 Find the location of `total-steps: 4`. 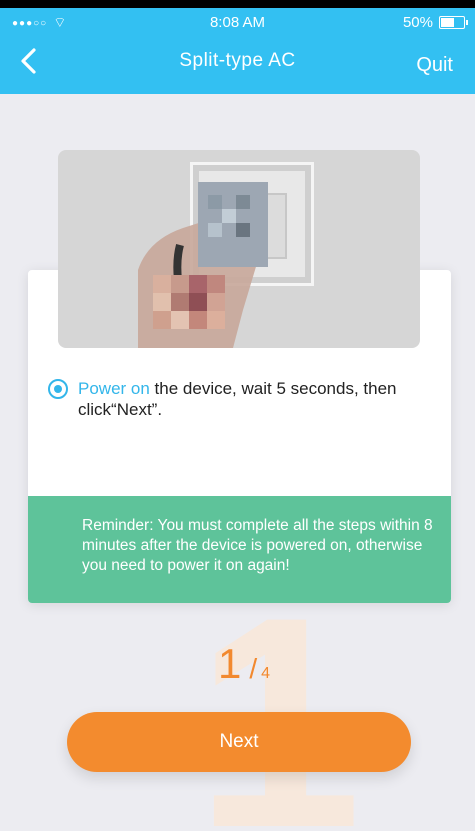

total-steps: 4 is located at coordinates (266, 673).